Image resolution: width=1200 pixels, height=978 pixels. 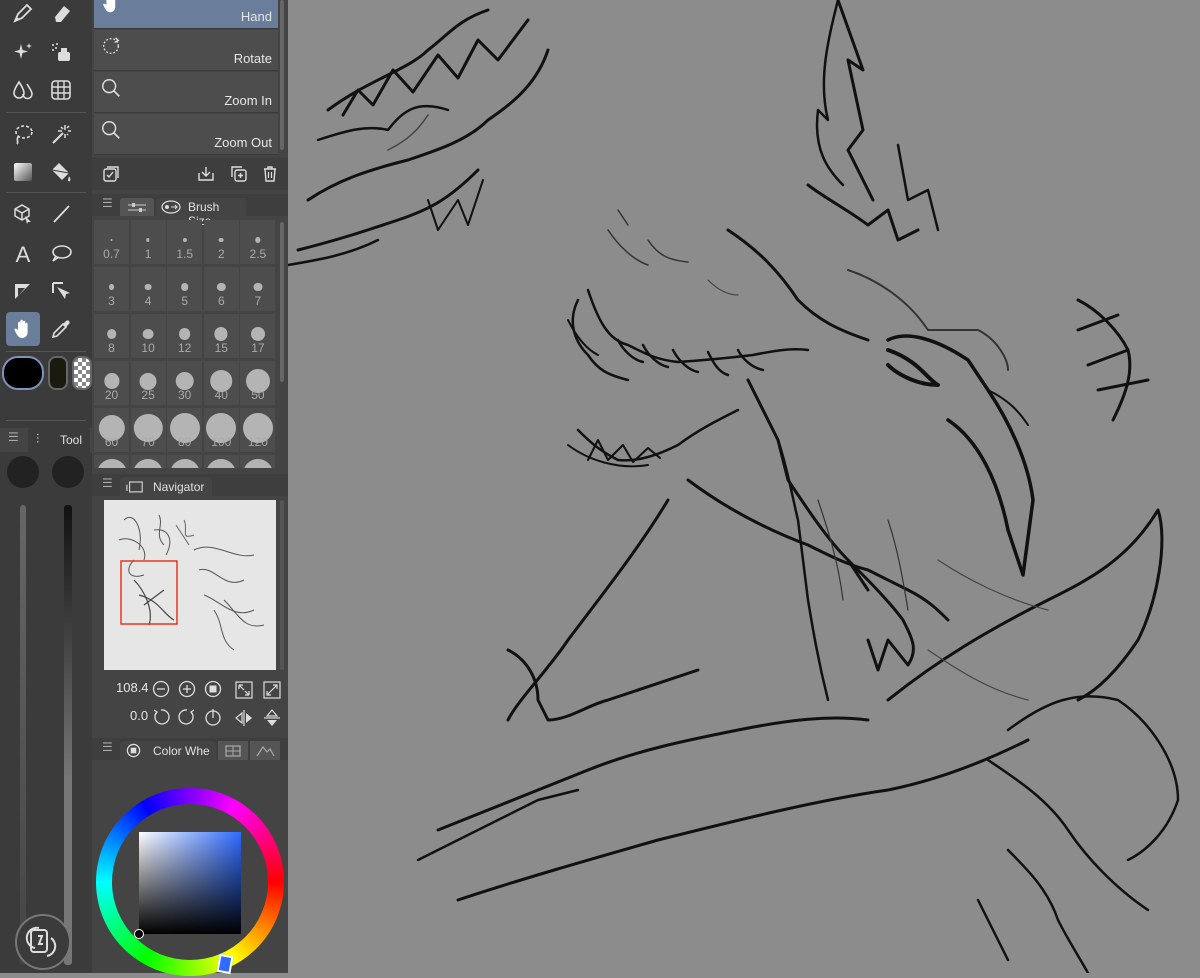 What do you see at coordinates (221, 395) in the screenshot?
I see `brush-size-value: 40` at bounding box center [221, 395].